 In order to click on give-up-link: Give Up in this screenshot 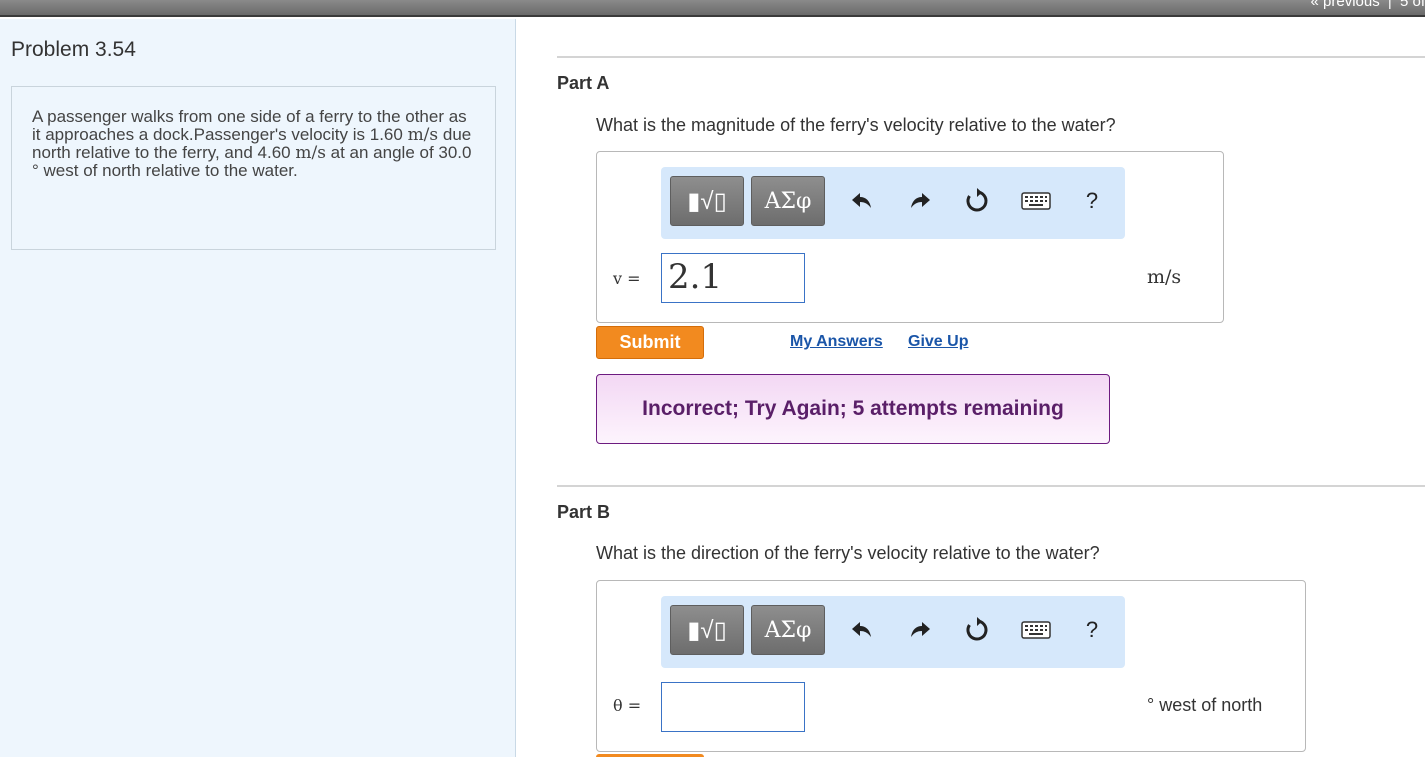, I will do `click(938, 342)`.